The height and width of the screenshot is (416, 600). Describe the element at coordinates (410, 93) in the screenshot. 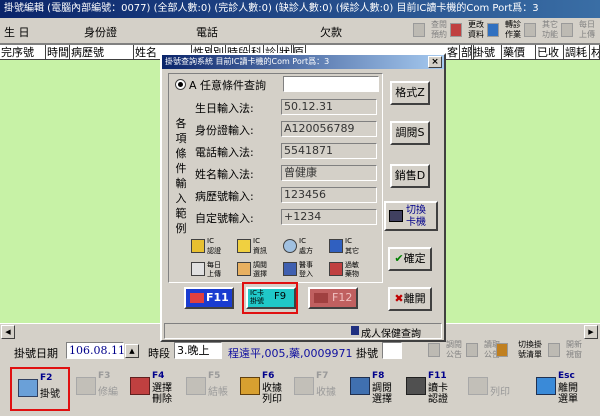

I see `format-button: 格式Z` at that location.